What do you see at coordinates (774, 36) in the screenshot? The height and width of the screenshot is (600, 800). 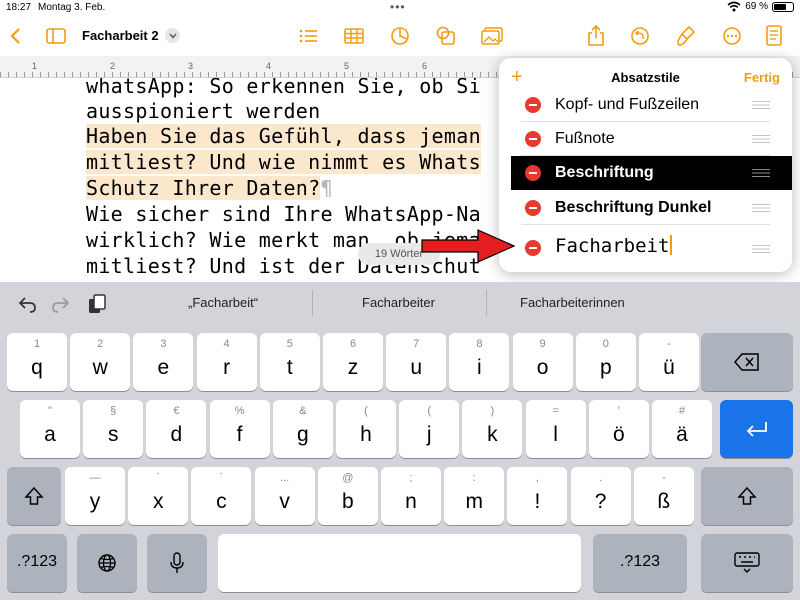 I see `document-icon` at bounding box center [774, 36].